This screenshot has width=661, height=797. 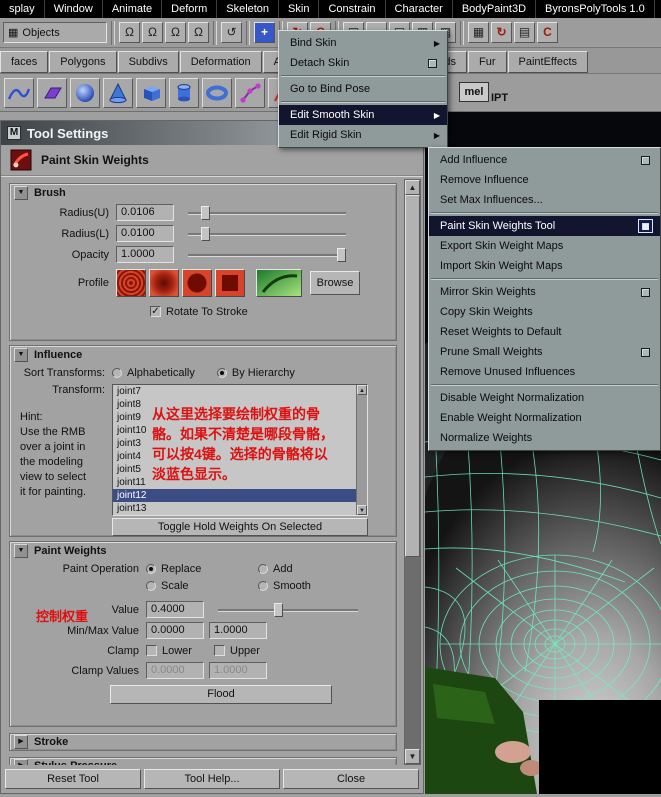 What do you see at coordinates (83, 62) in the screenshot?
I see `tab-polygons: Polygons` at bounding box center [83, 62].